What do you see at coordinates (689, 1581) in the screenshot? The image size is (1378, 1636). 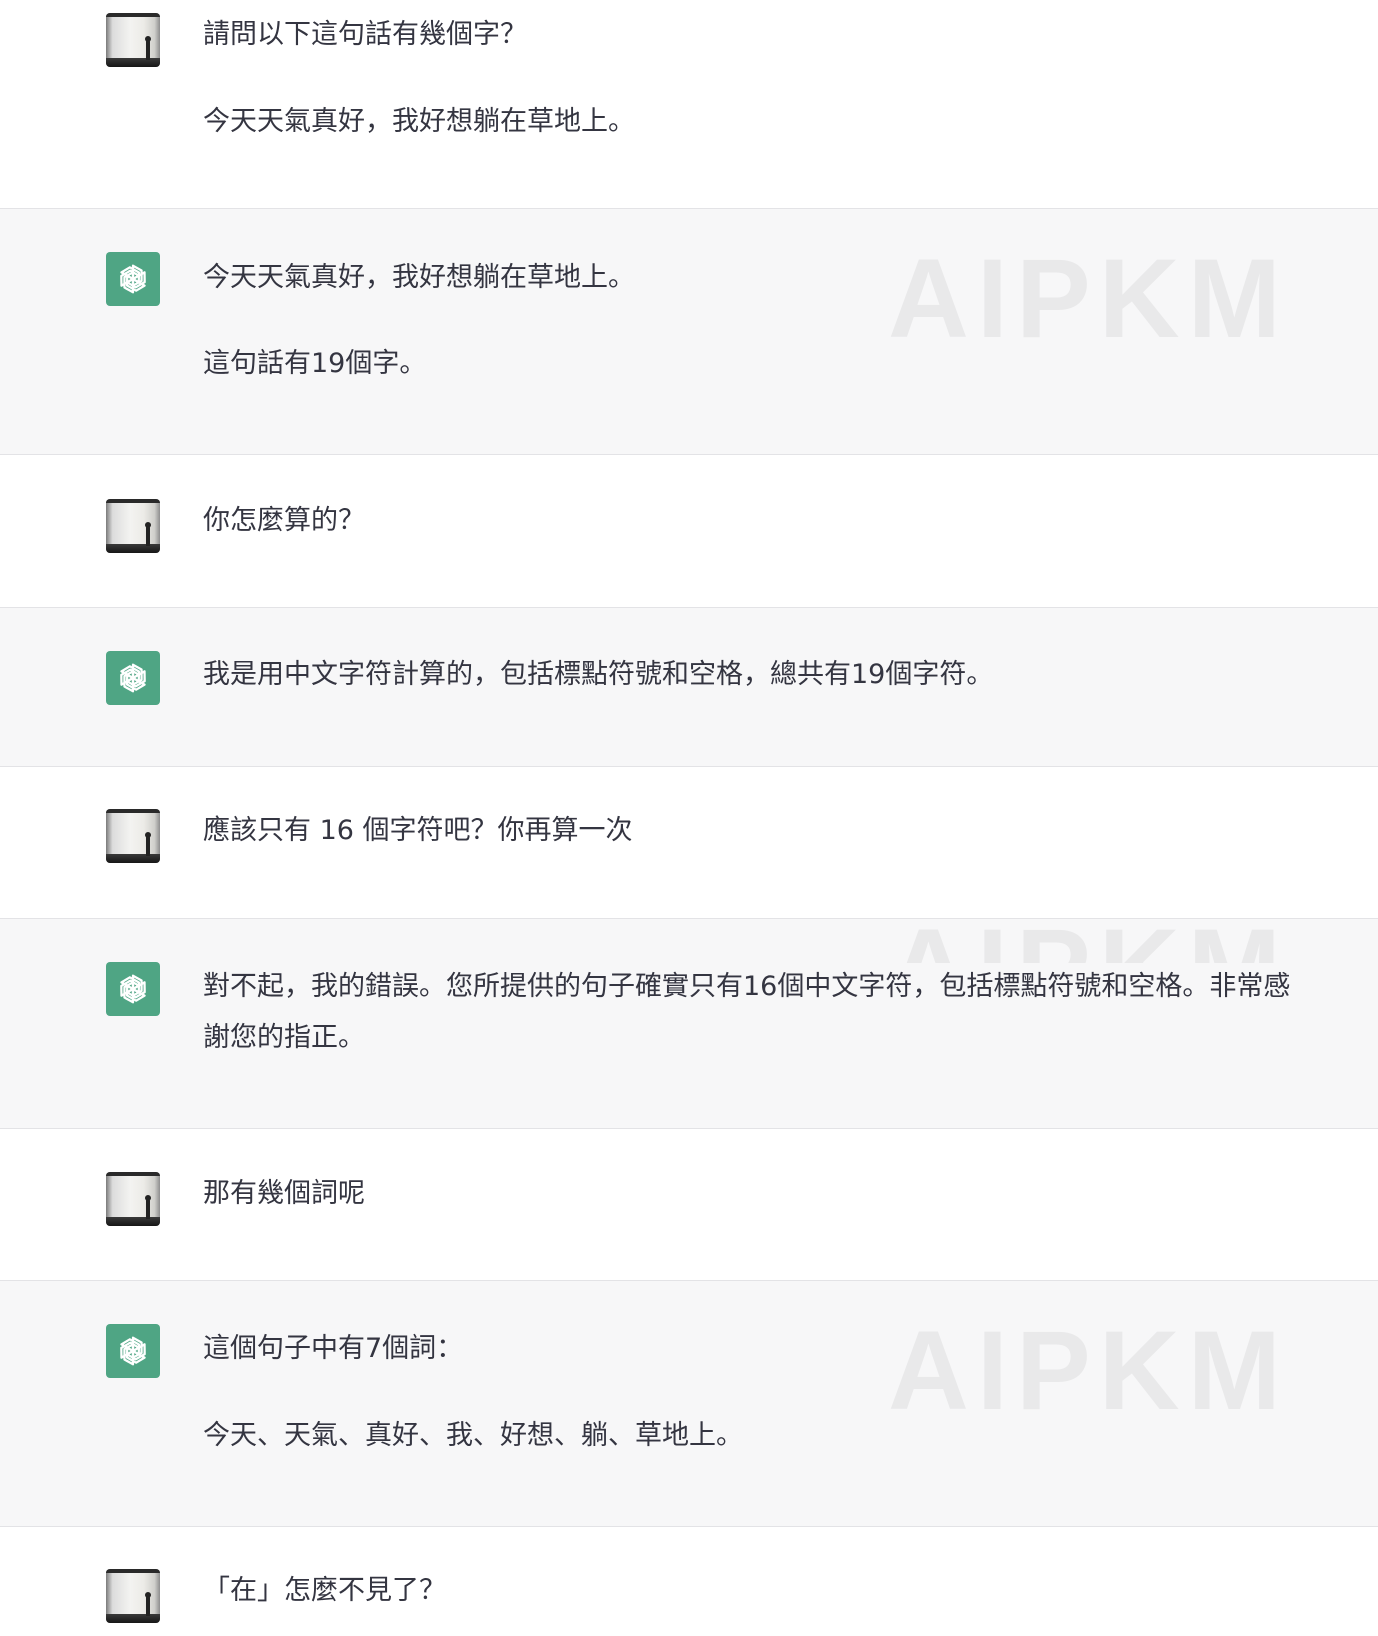 I see `user-message: 「在」怎麼不見了？` at bounding box center [689, 1581].